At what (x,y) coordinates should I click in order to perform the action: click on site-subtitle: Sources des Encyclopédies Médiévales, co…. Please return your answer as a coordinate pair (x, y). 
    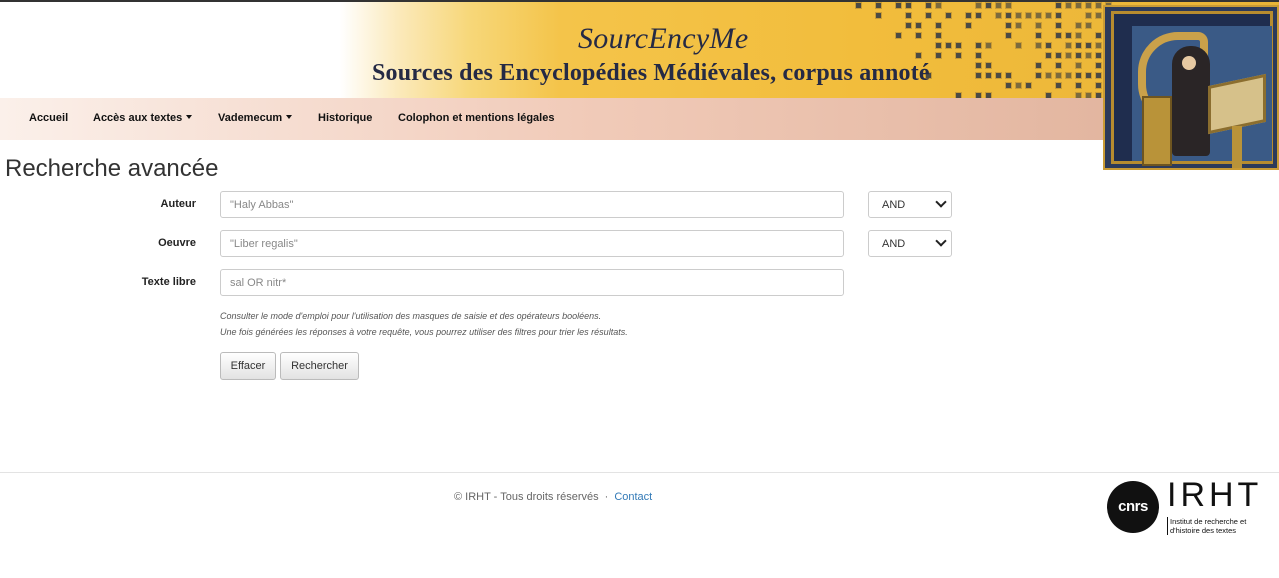
    Looking at the image, I should click on (651, 73).